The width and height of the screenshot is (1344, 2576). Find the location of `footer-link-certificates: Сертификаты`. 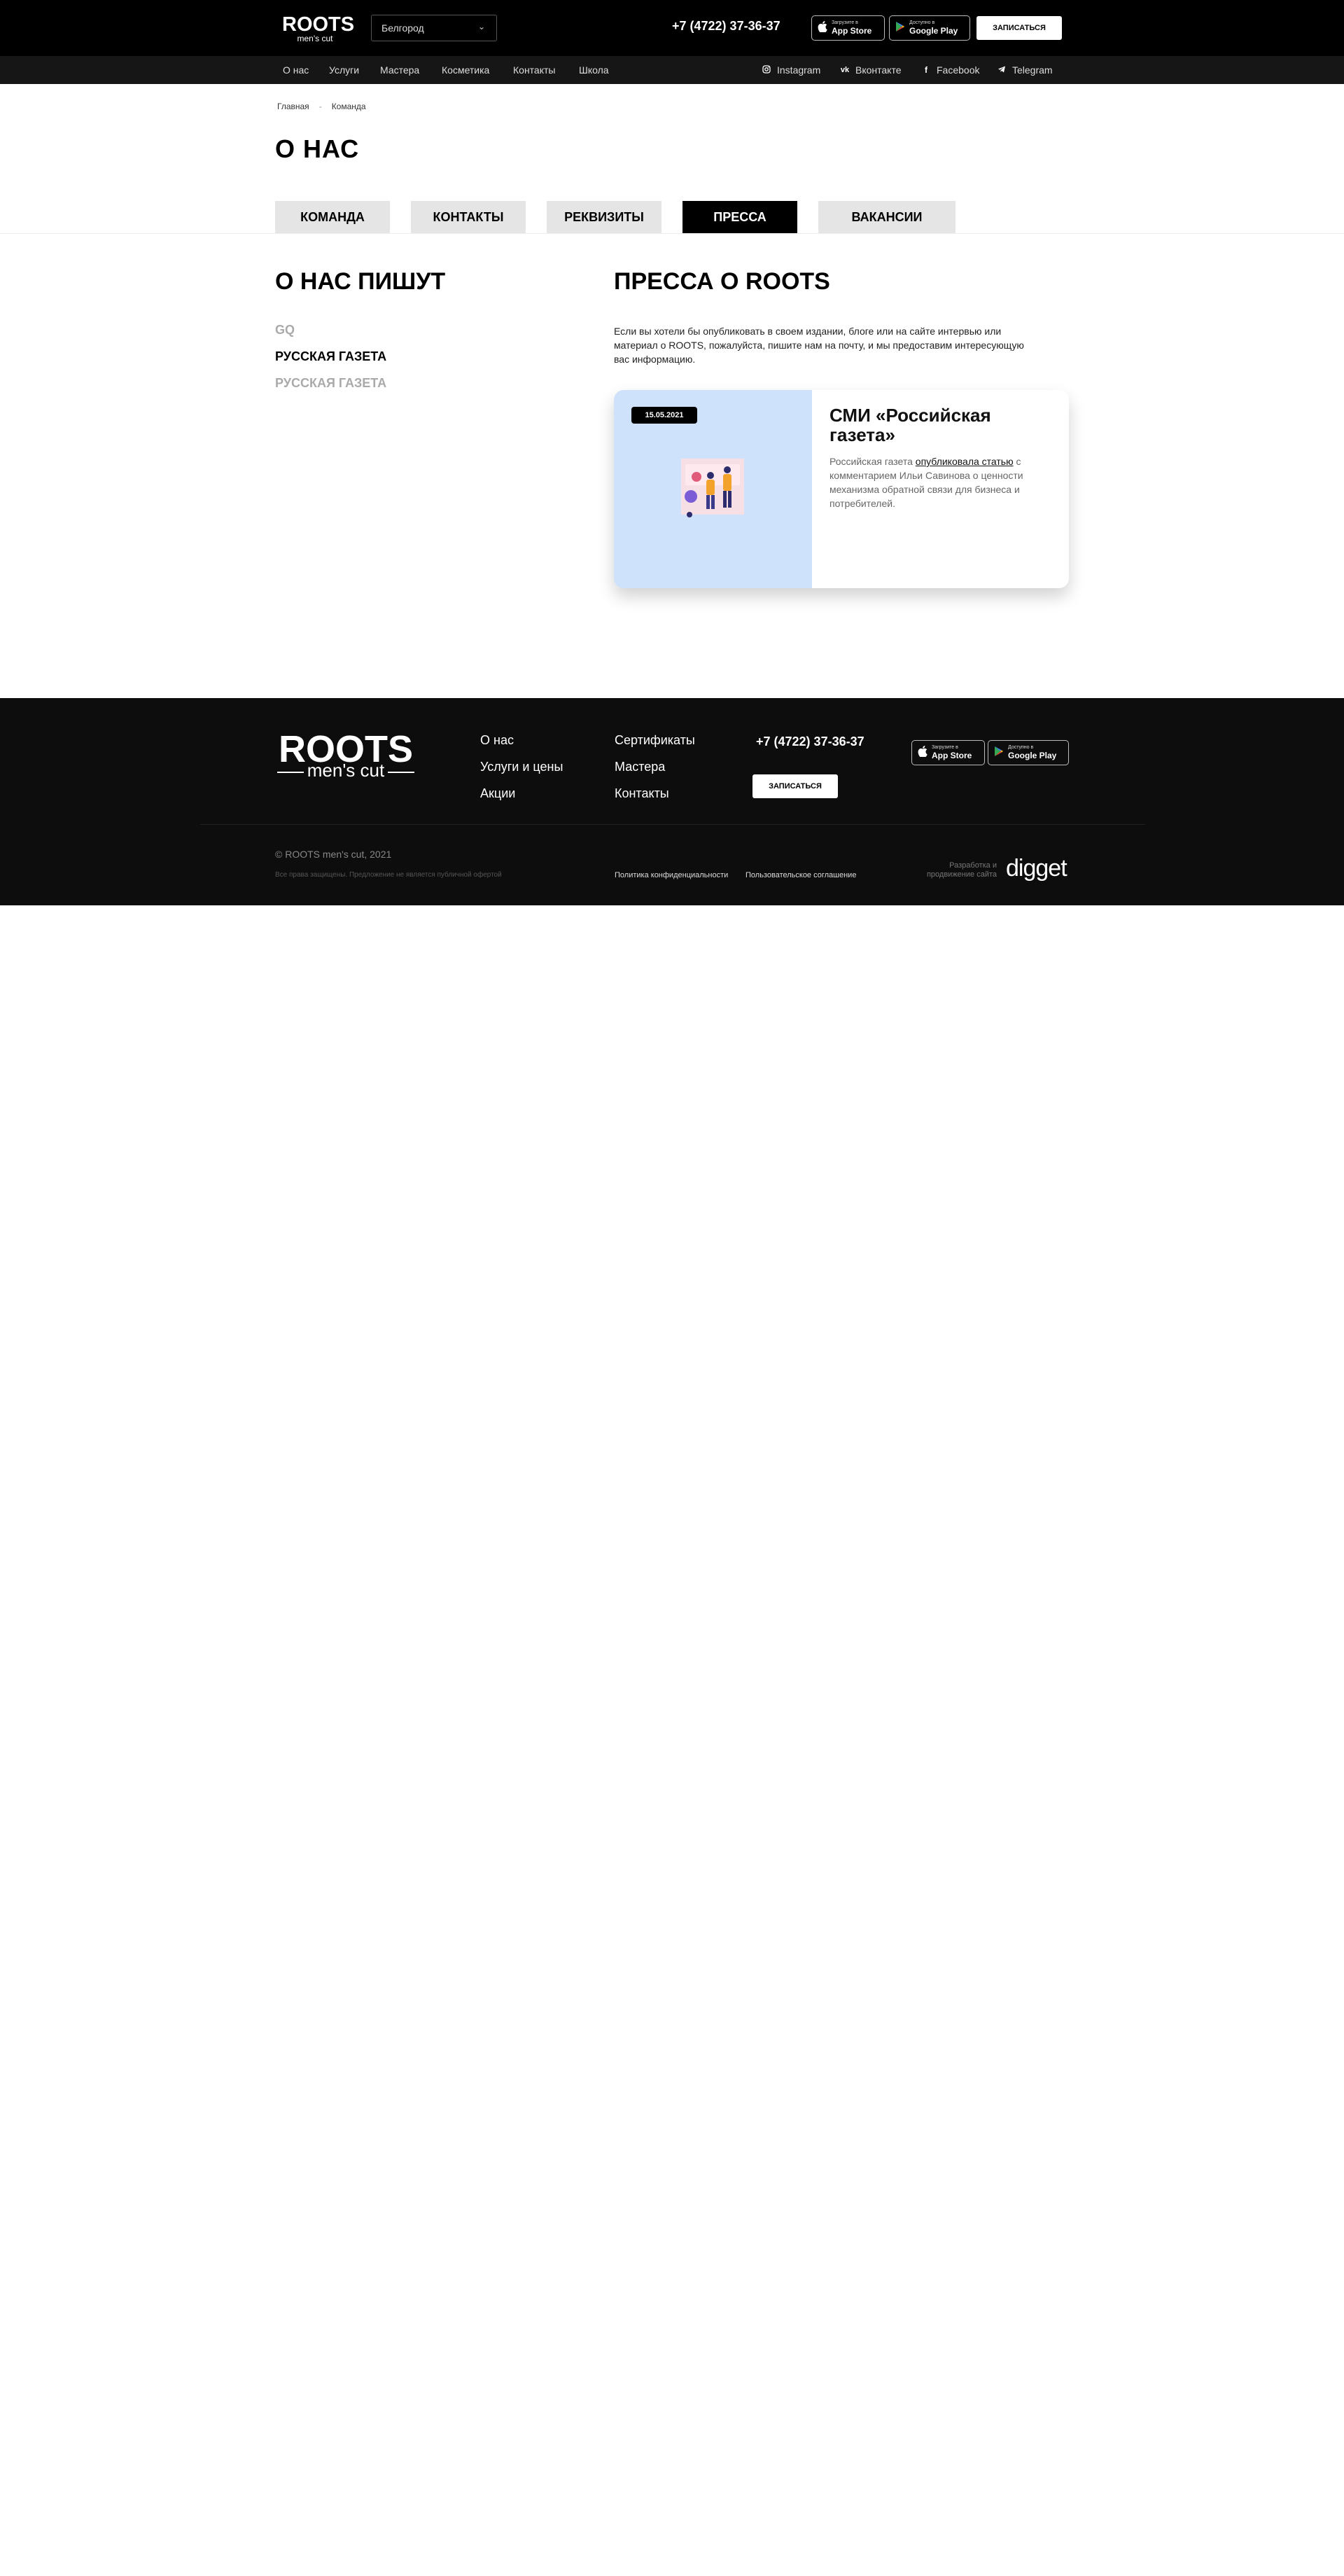

footer-link-certificates: Сертификаты is located at coordinates (655, 740).